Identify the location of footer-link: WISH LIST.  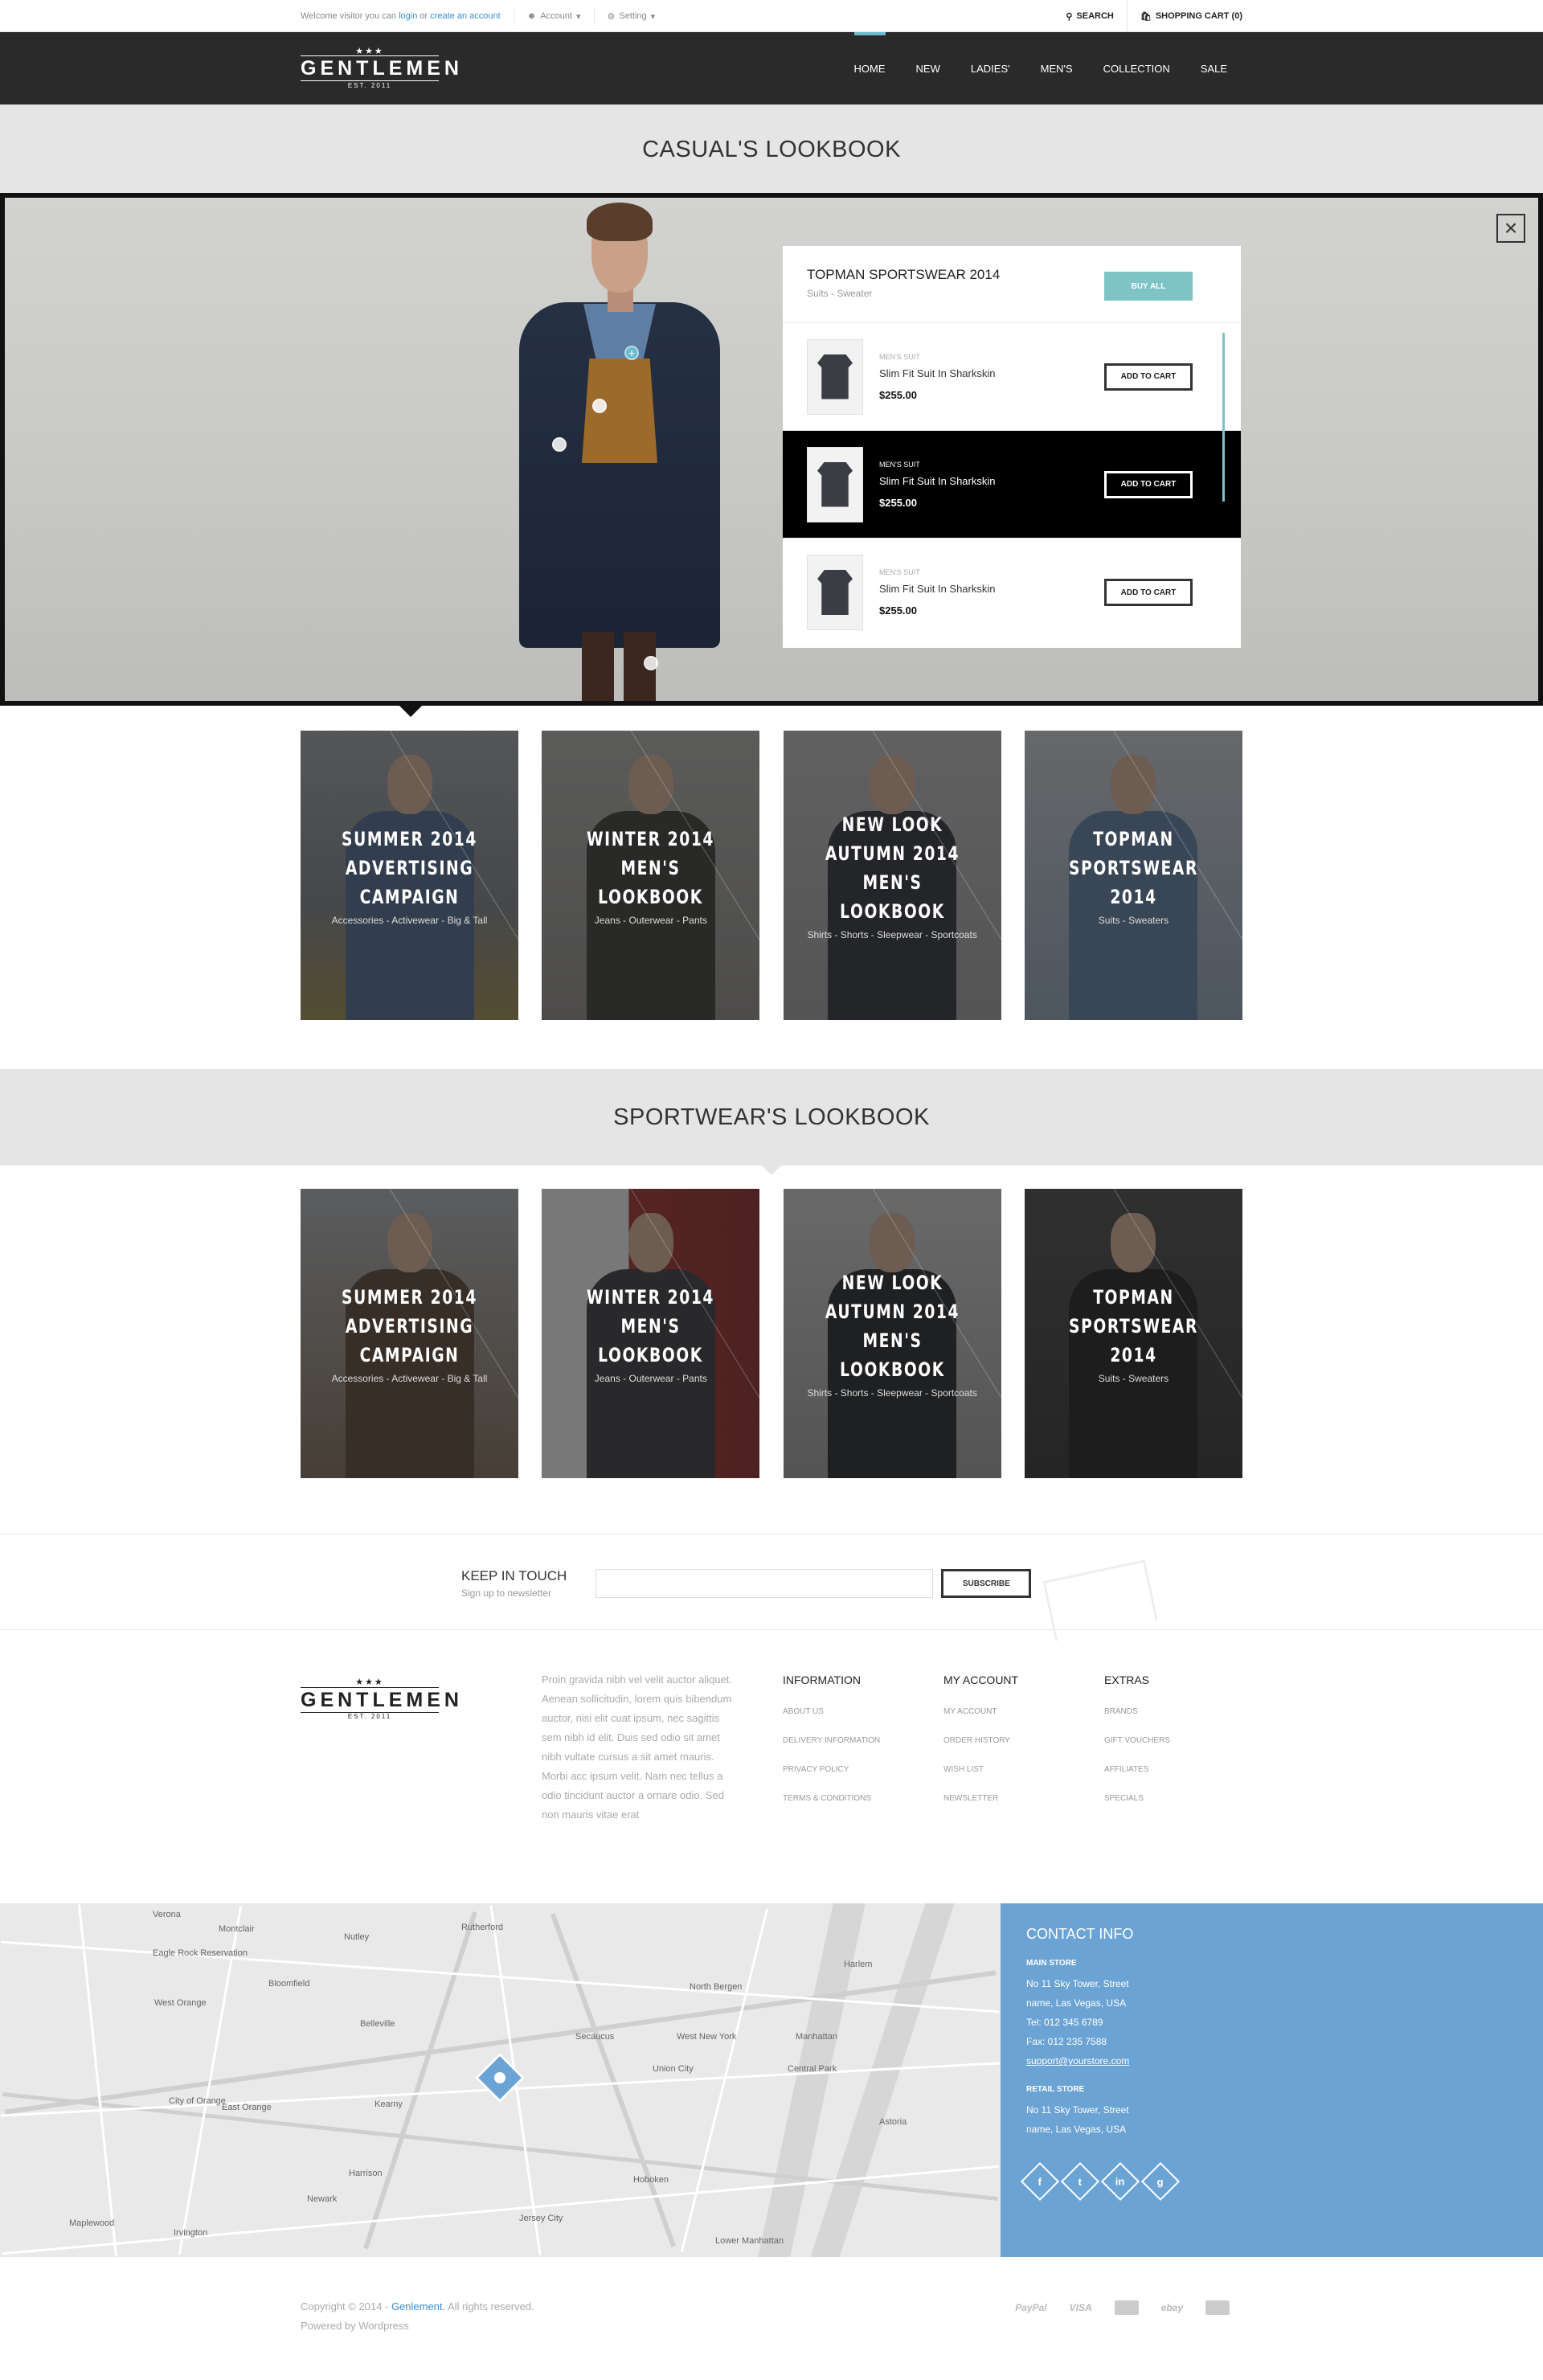
(980, 1770).